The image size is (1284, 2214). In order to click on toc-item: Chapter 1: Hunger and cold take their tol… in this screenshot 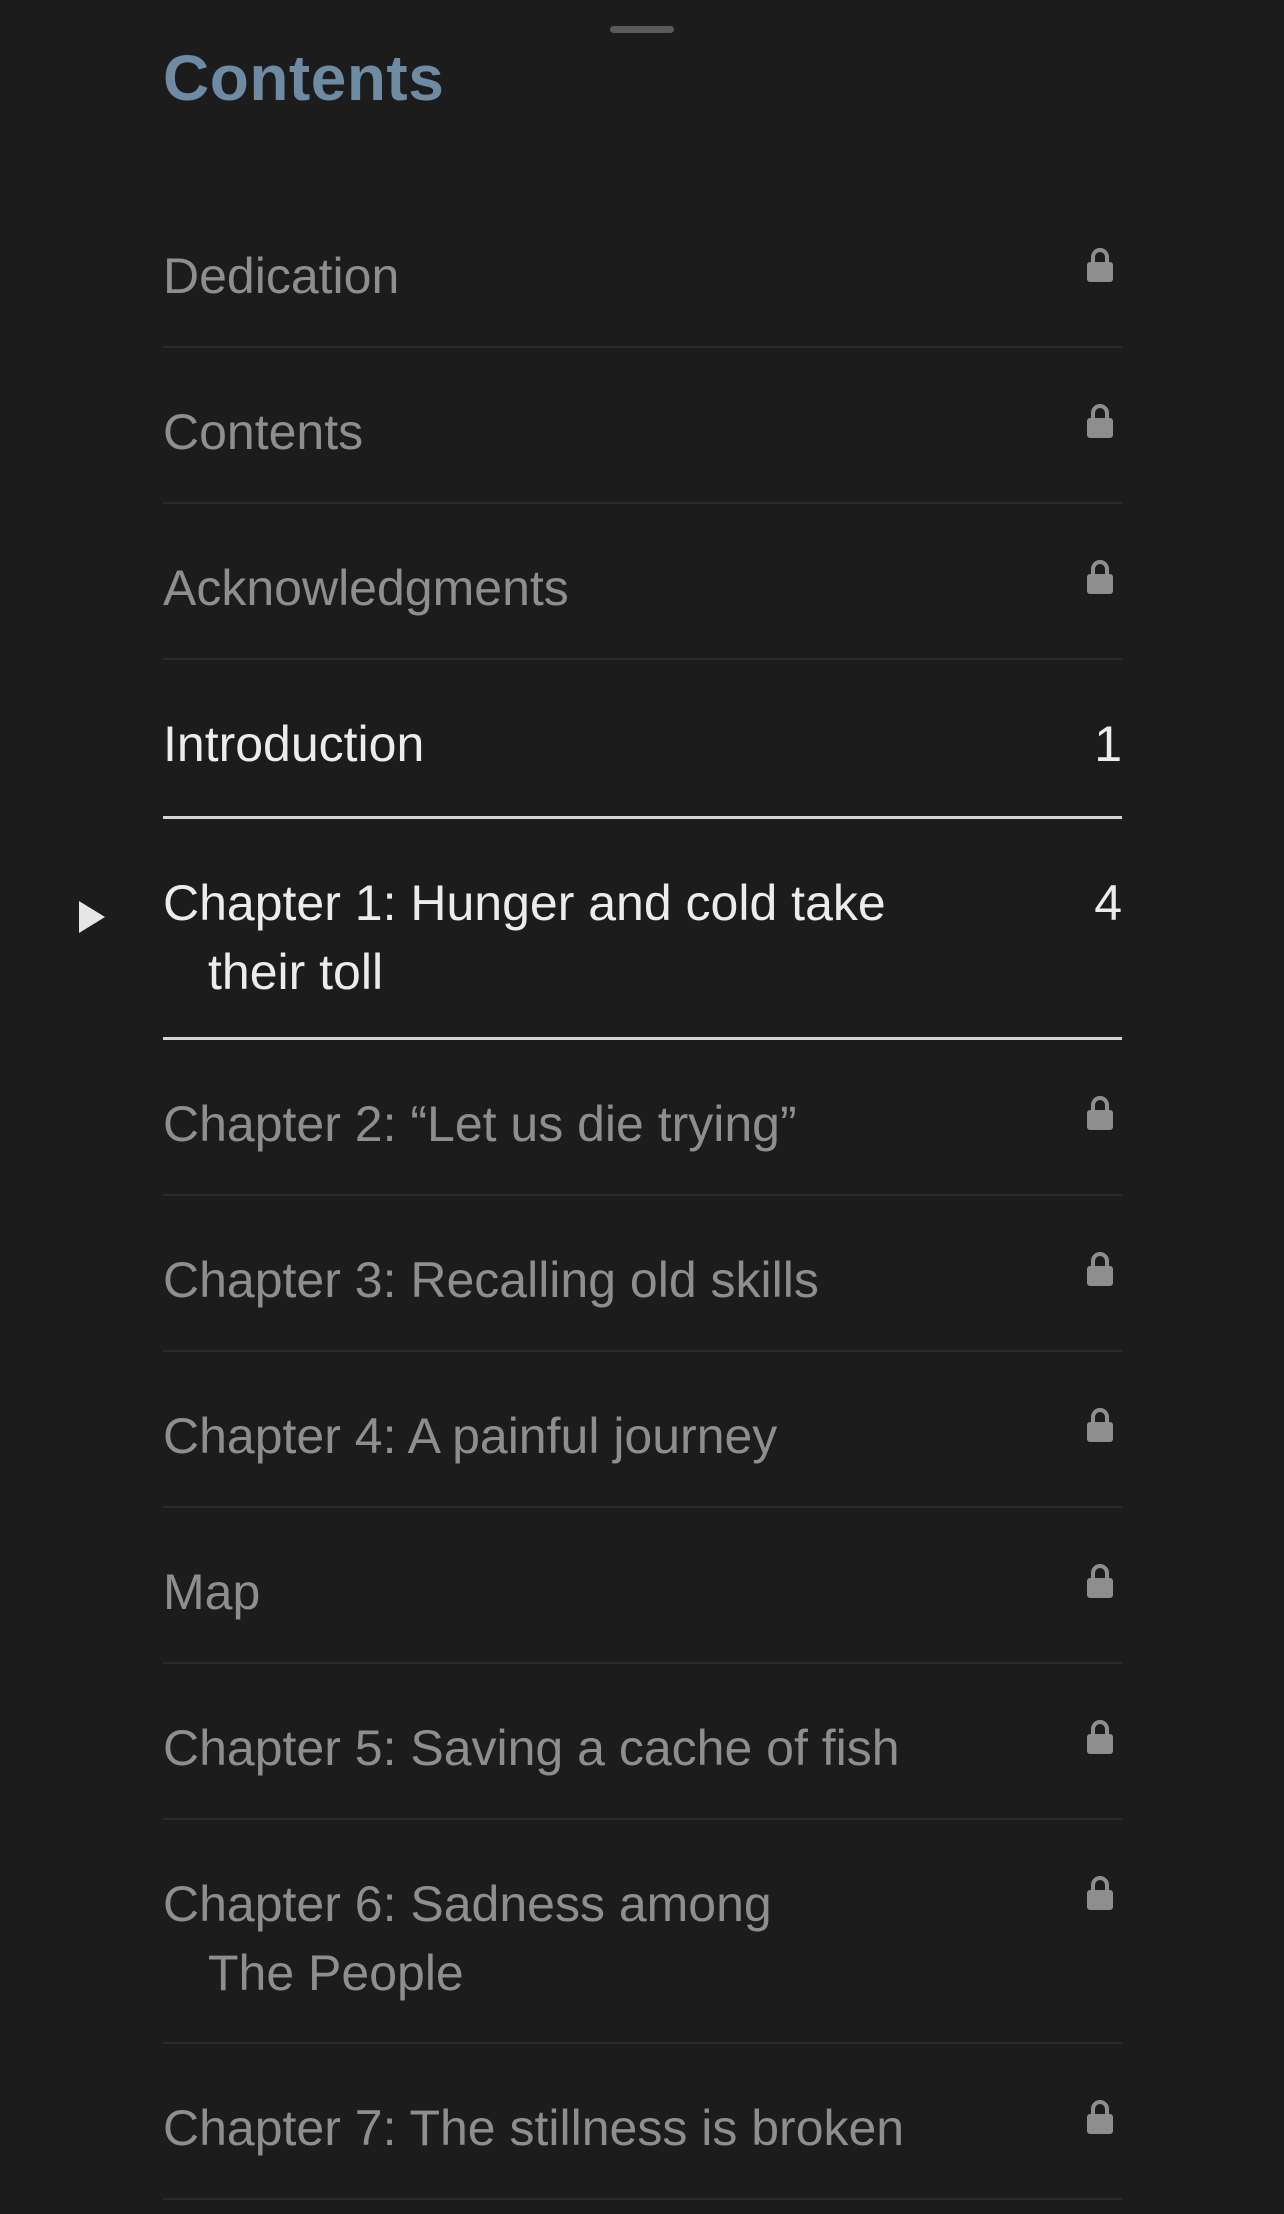, I will do `click(600, 928)`.